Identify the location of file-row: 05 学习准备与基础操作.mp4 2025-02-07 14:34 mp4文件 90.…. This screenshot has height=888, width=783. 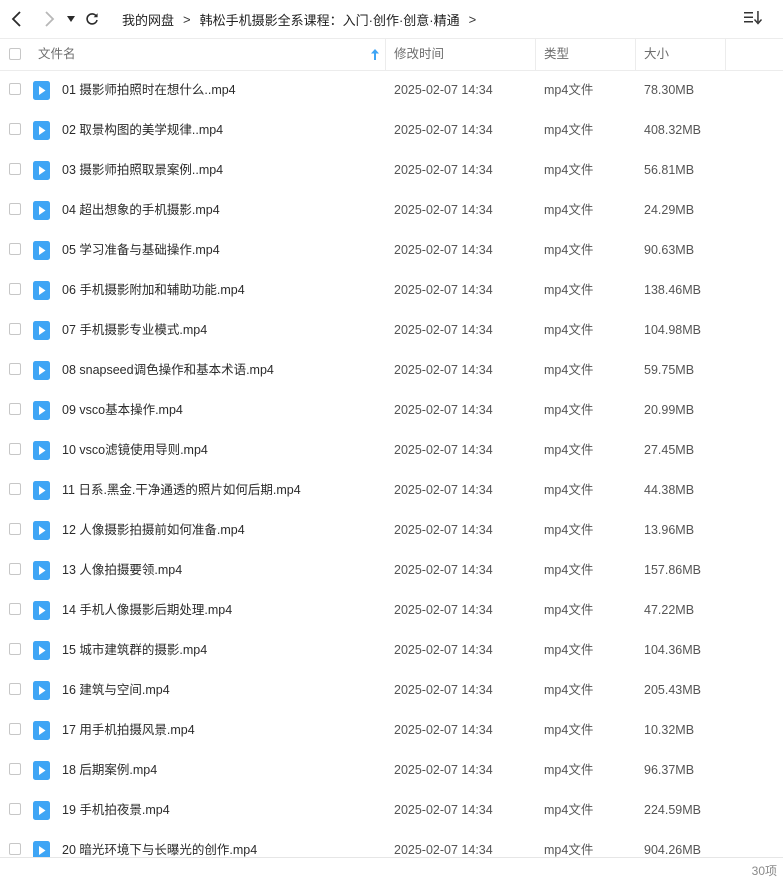
(391, 250).